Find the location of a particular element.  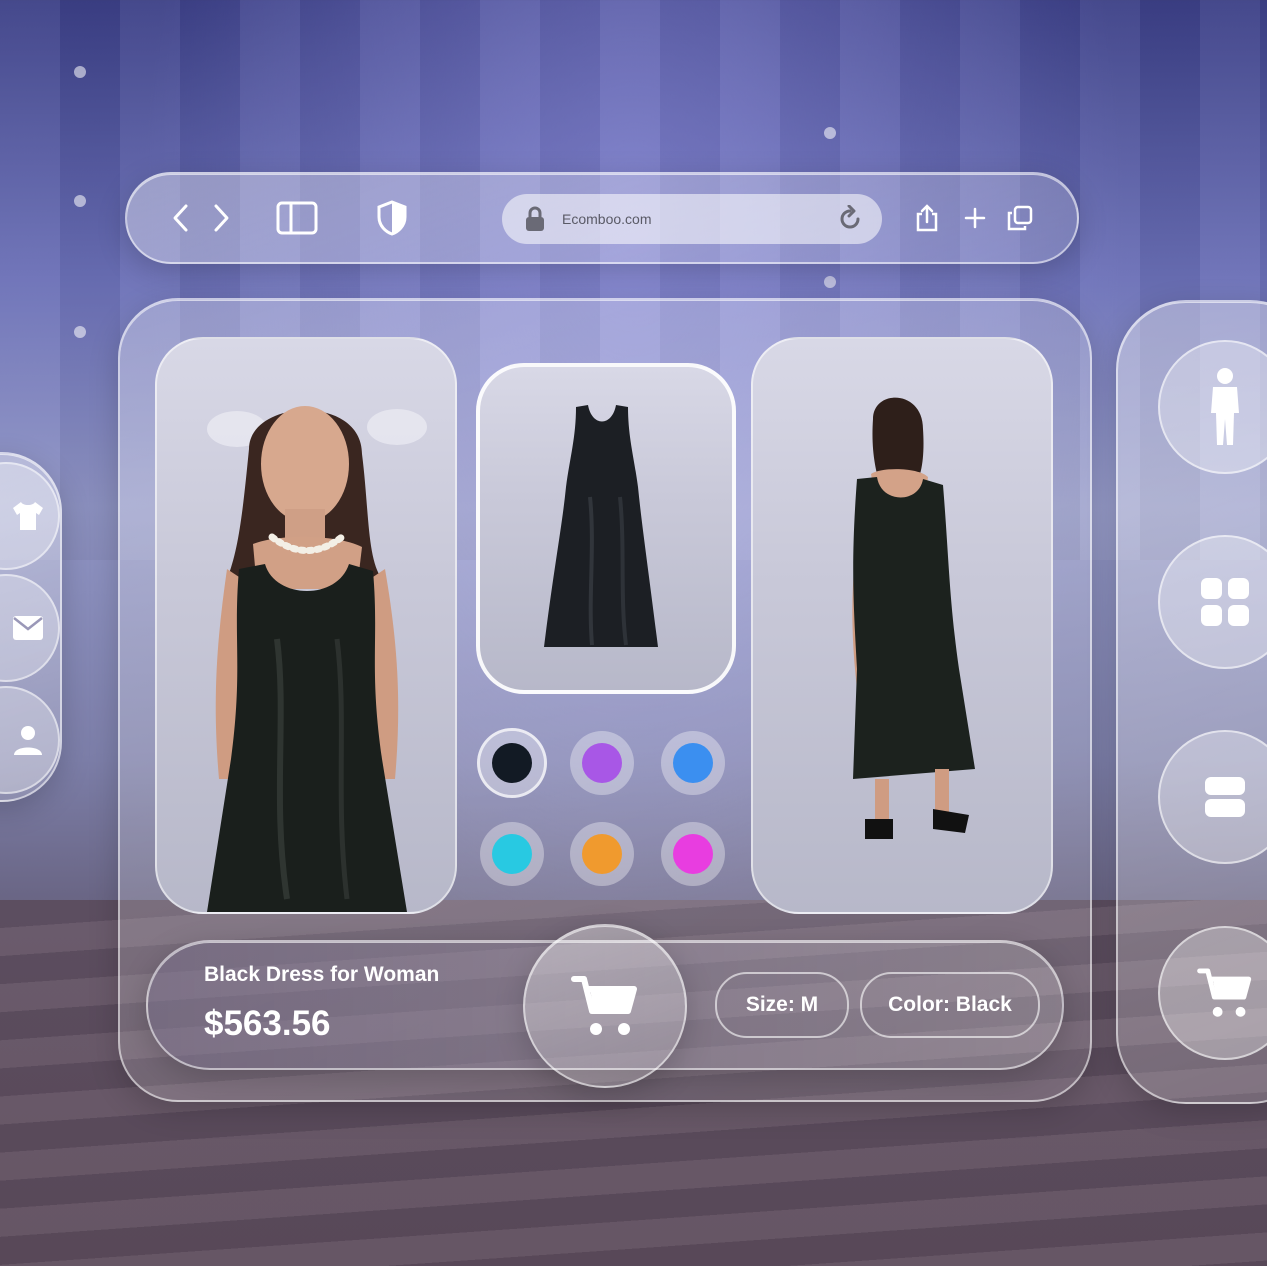

swatch-magenta is located at coordinates (693, 854).